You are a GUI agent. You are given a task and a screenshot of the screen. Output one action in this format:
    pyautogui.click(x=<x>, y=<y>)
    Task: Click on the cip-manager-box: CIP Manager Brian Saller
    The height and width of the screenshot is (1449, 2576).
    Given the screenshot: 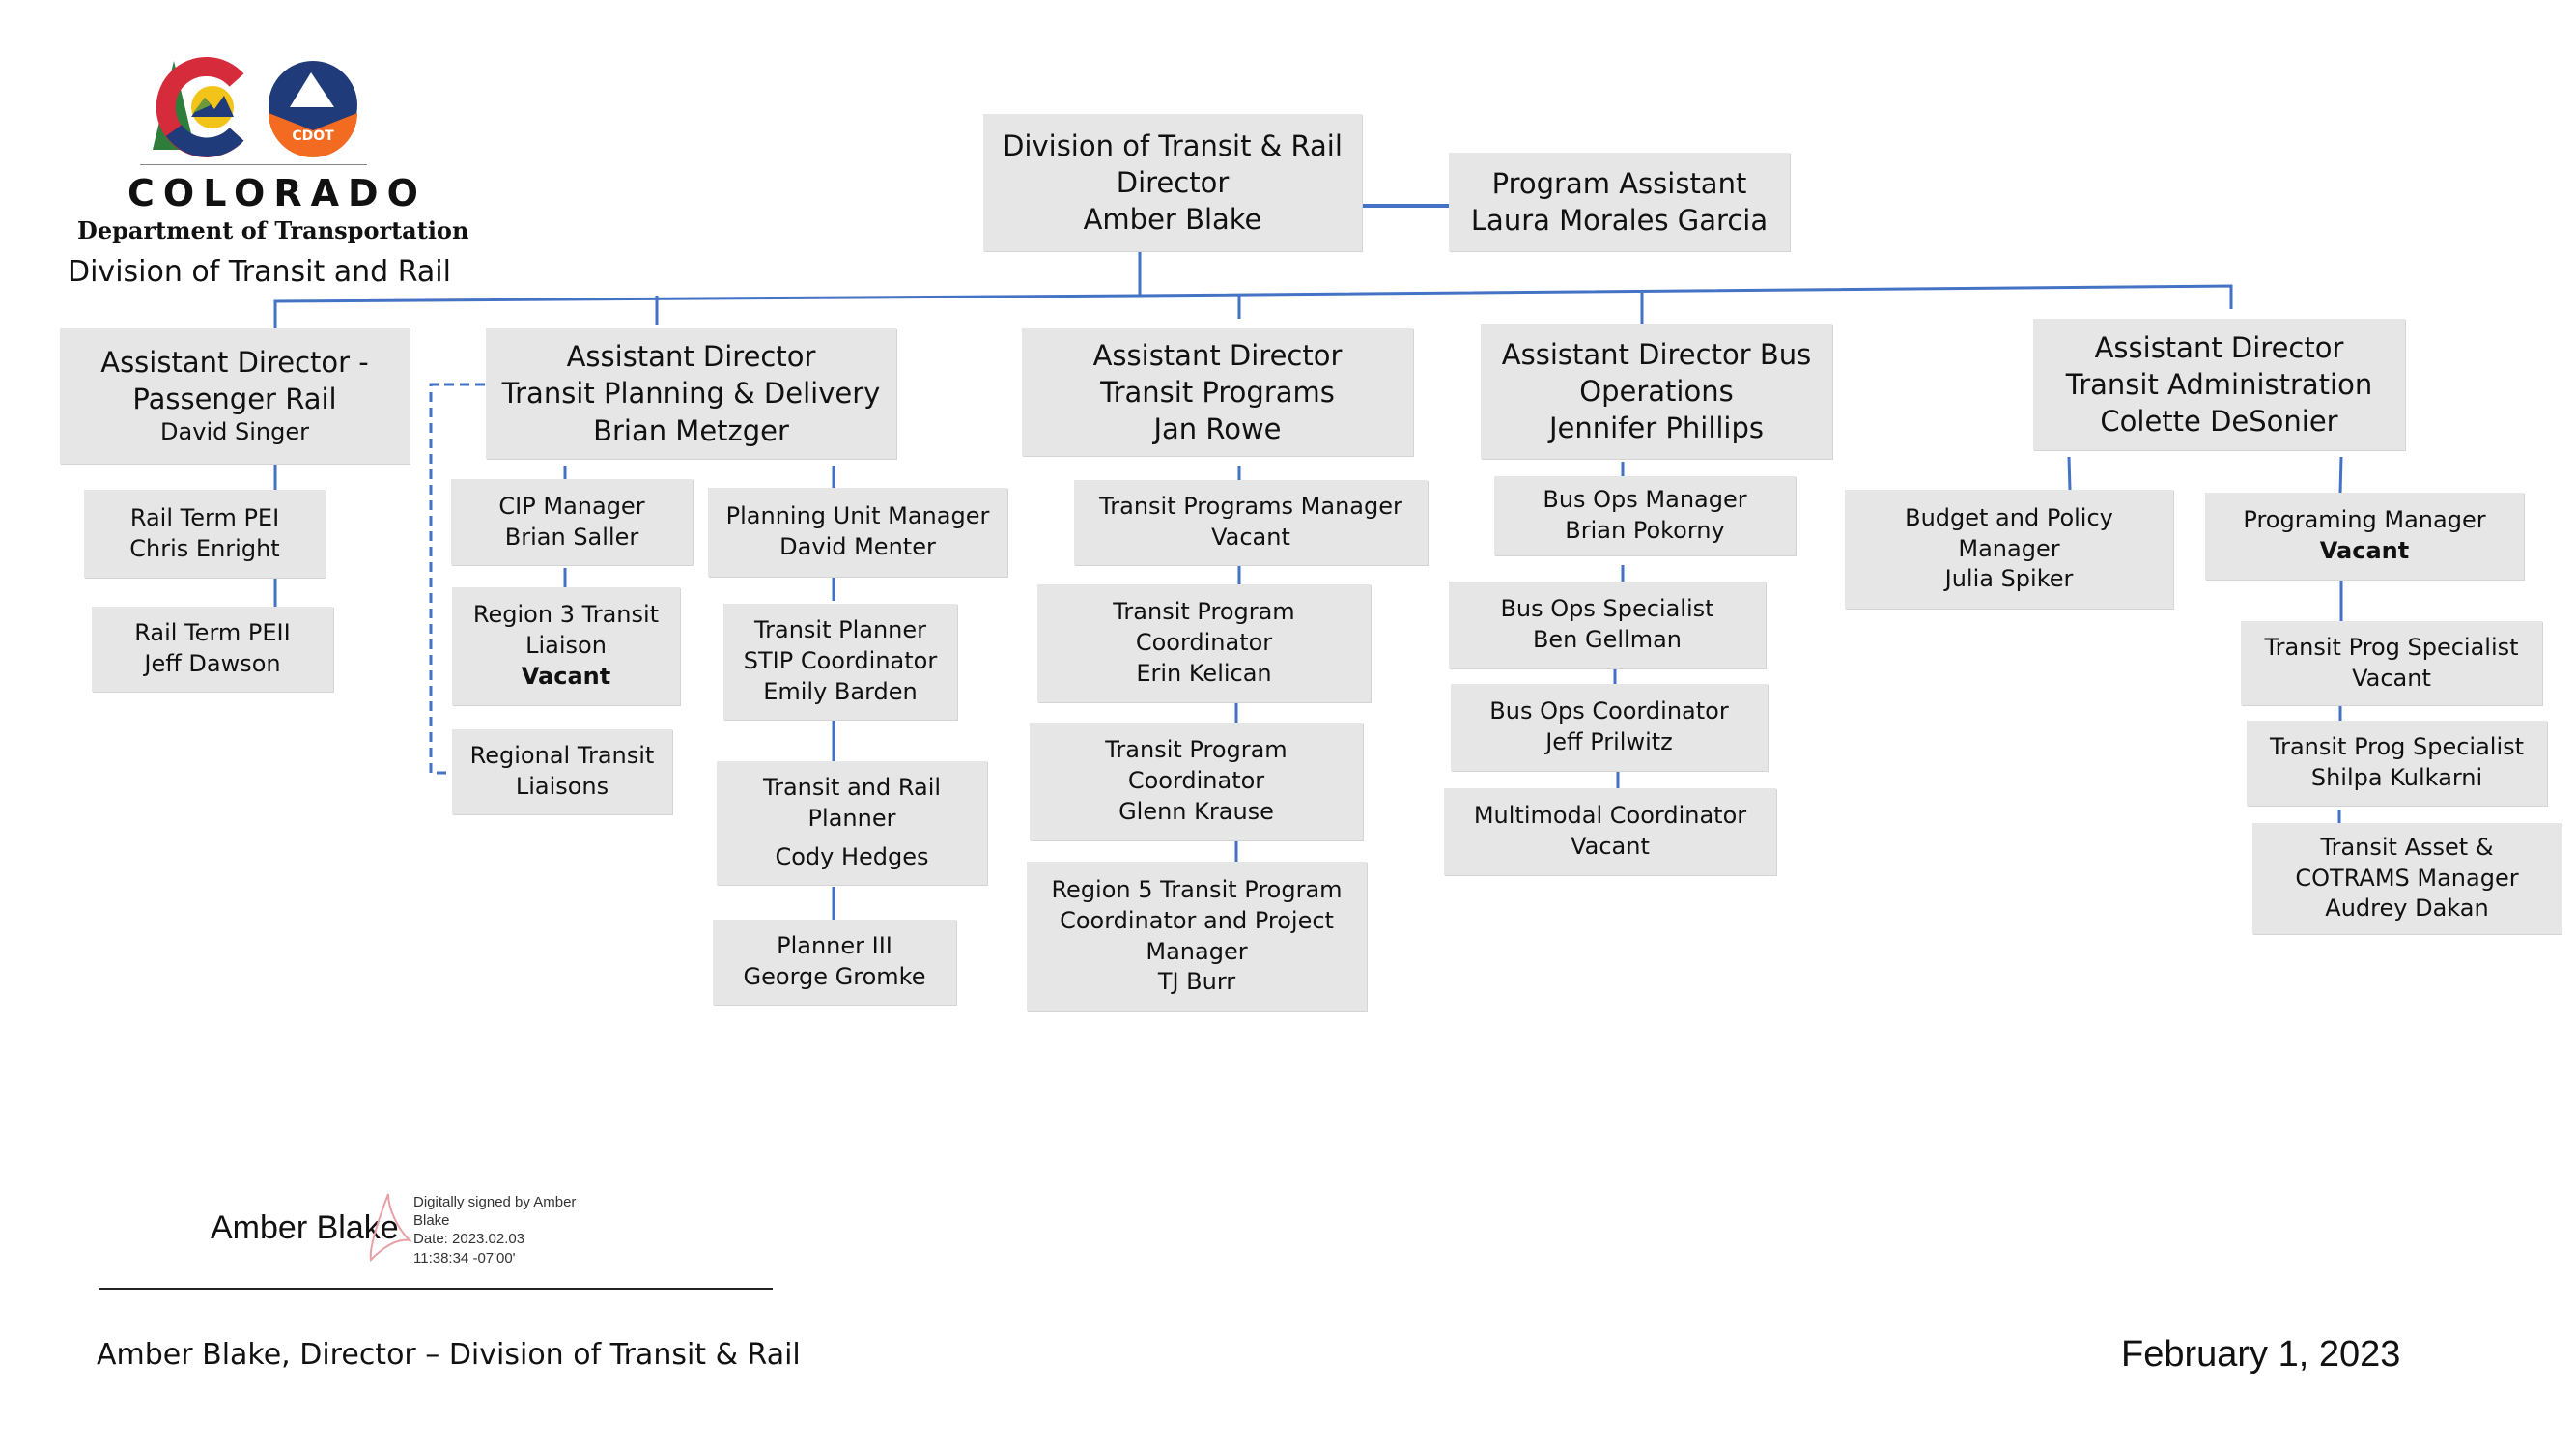 What is the action you would take?
    pyautogui.click(x=572, y=522)
    